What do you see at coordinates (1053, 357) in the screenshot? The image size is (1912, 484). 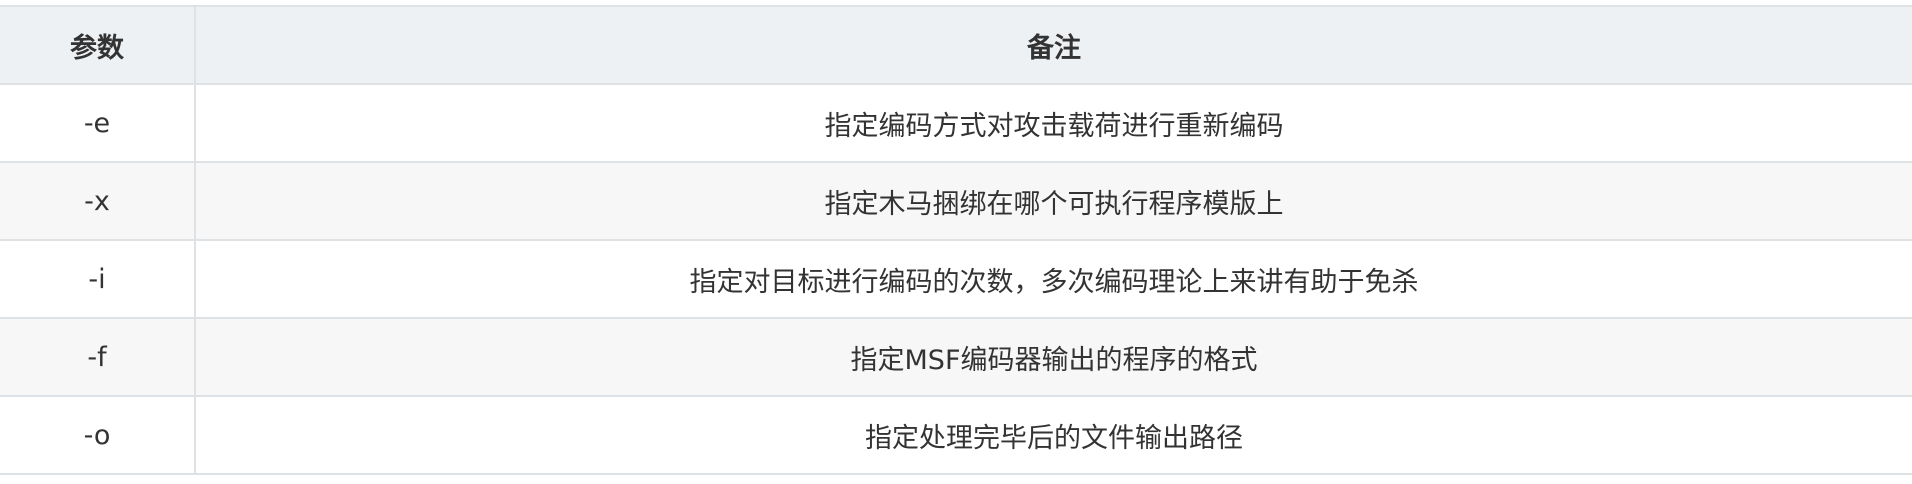 I see `note-cell: 指定MSF编码器输出的程序的格式` at bounding box center [1053, 357].